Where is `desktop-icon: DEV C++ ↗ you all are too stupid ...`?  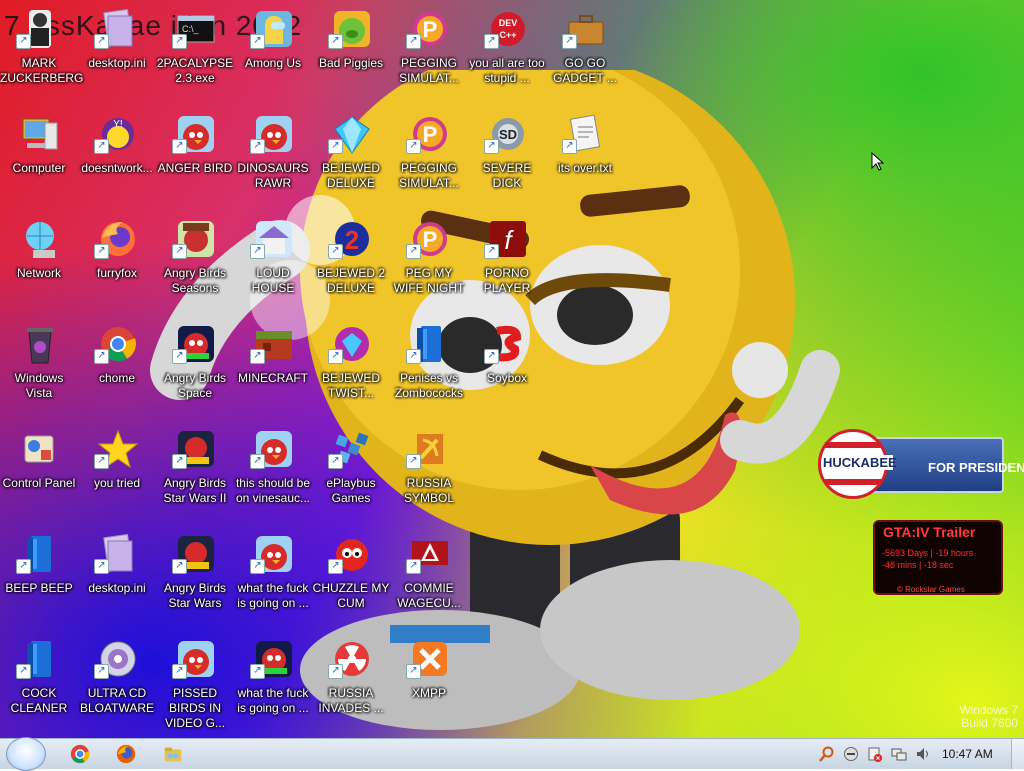
desktop-icon: DEV C++ ↗ you all are too stupid ... is located at coordinates (507, 56).